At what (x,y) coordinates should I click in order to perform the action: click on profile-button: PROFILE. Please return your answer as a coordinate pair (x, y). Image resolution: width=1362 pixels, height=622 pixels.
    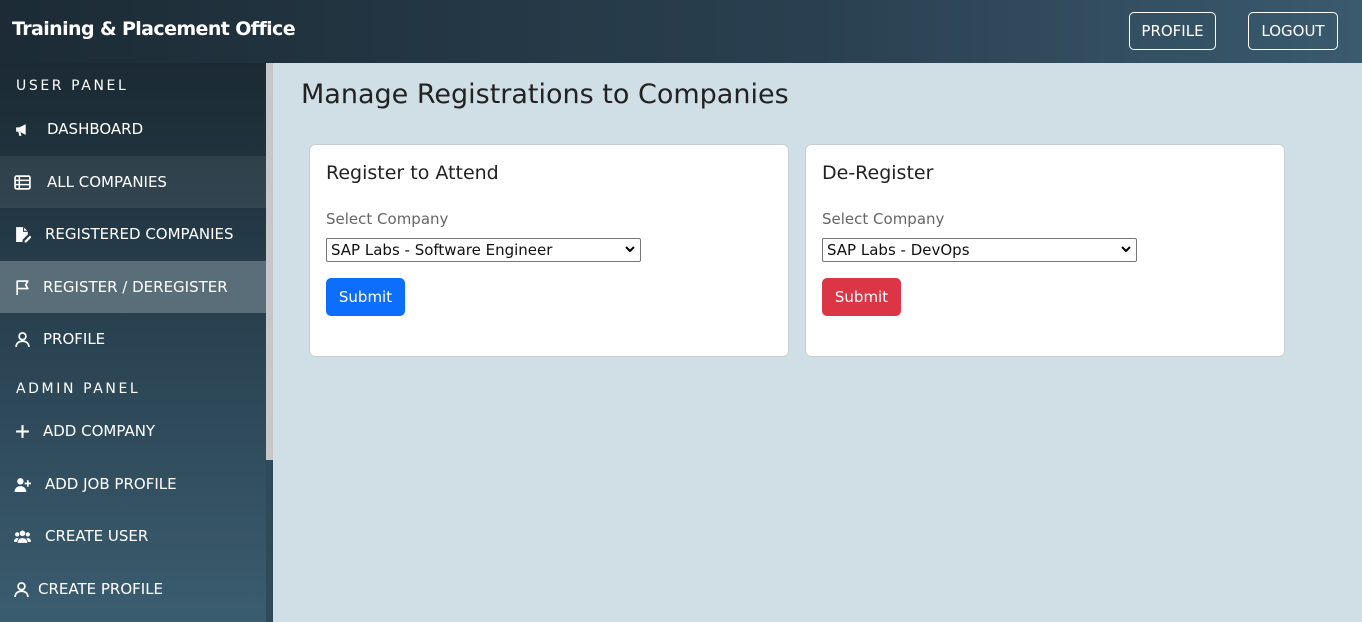
    Looking at the image, I should click on (1172, 31).